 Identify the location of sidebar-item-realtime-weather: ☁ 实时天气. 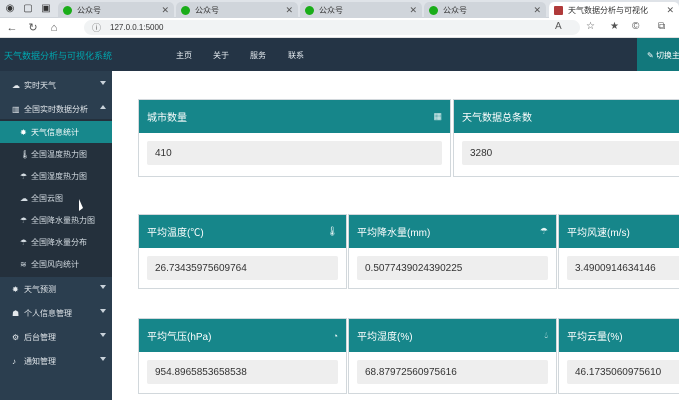
(56, 85).